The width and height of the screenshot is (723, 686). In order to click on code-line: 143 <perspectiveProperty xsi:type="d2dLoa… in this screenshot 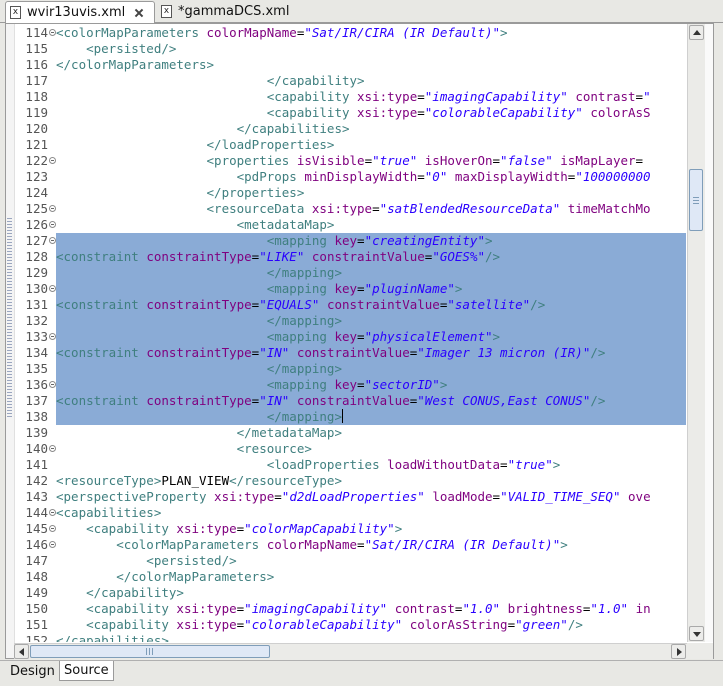, I will do `click(350, 497)`.